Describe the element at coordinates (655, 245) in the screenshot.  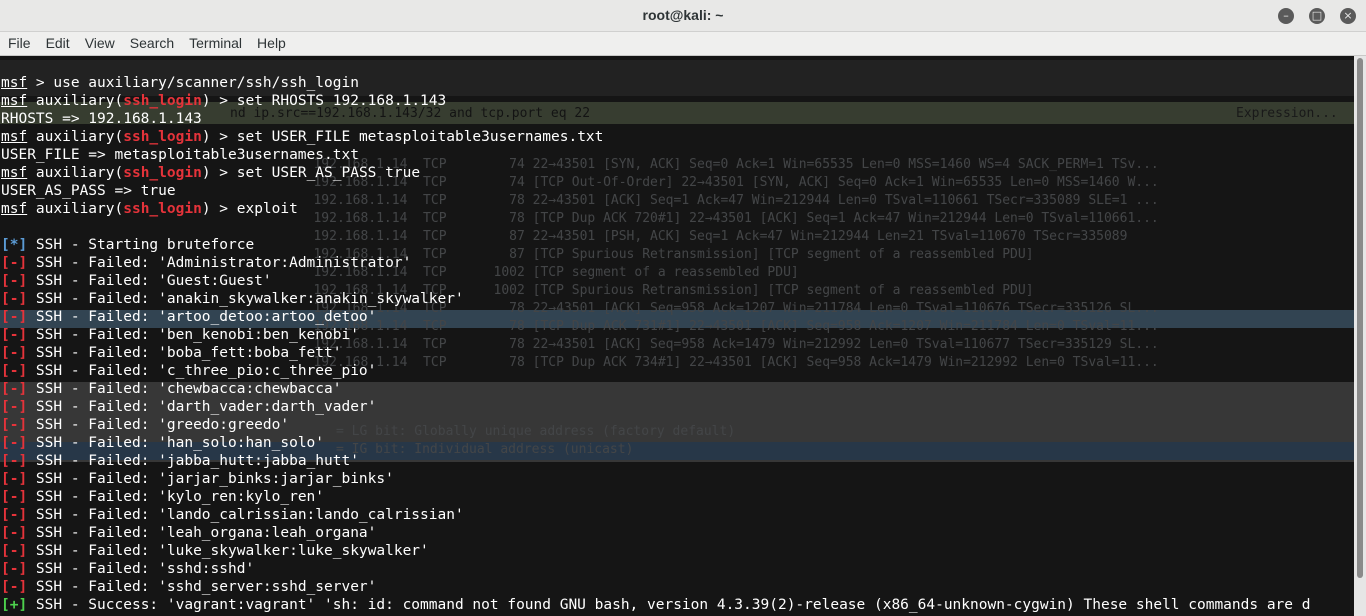
I see `terminal-line: [*] SSH - Starting bruteforce` at that location.